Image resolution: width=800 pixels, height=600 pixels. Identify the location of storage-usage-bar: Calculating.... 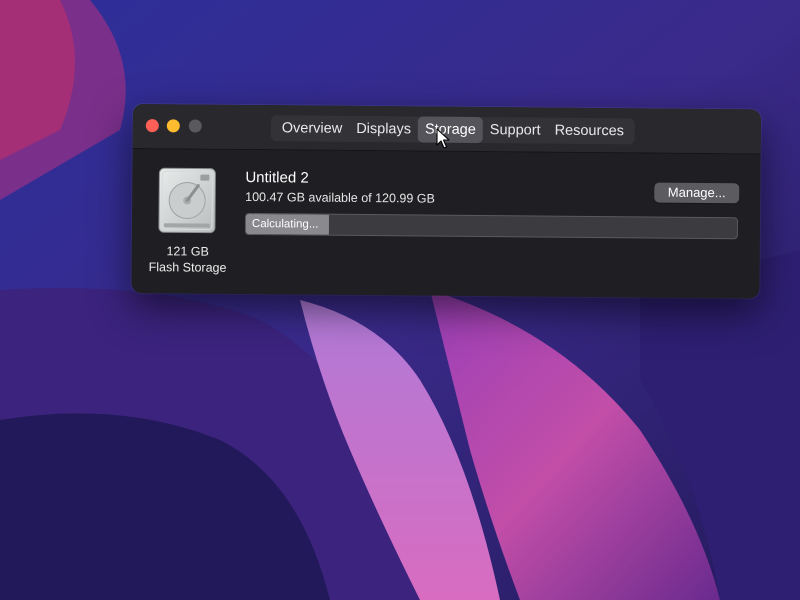
(491, 226).